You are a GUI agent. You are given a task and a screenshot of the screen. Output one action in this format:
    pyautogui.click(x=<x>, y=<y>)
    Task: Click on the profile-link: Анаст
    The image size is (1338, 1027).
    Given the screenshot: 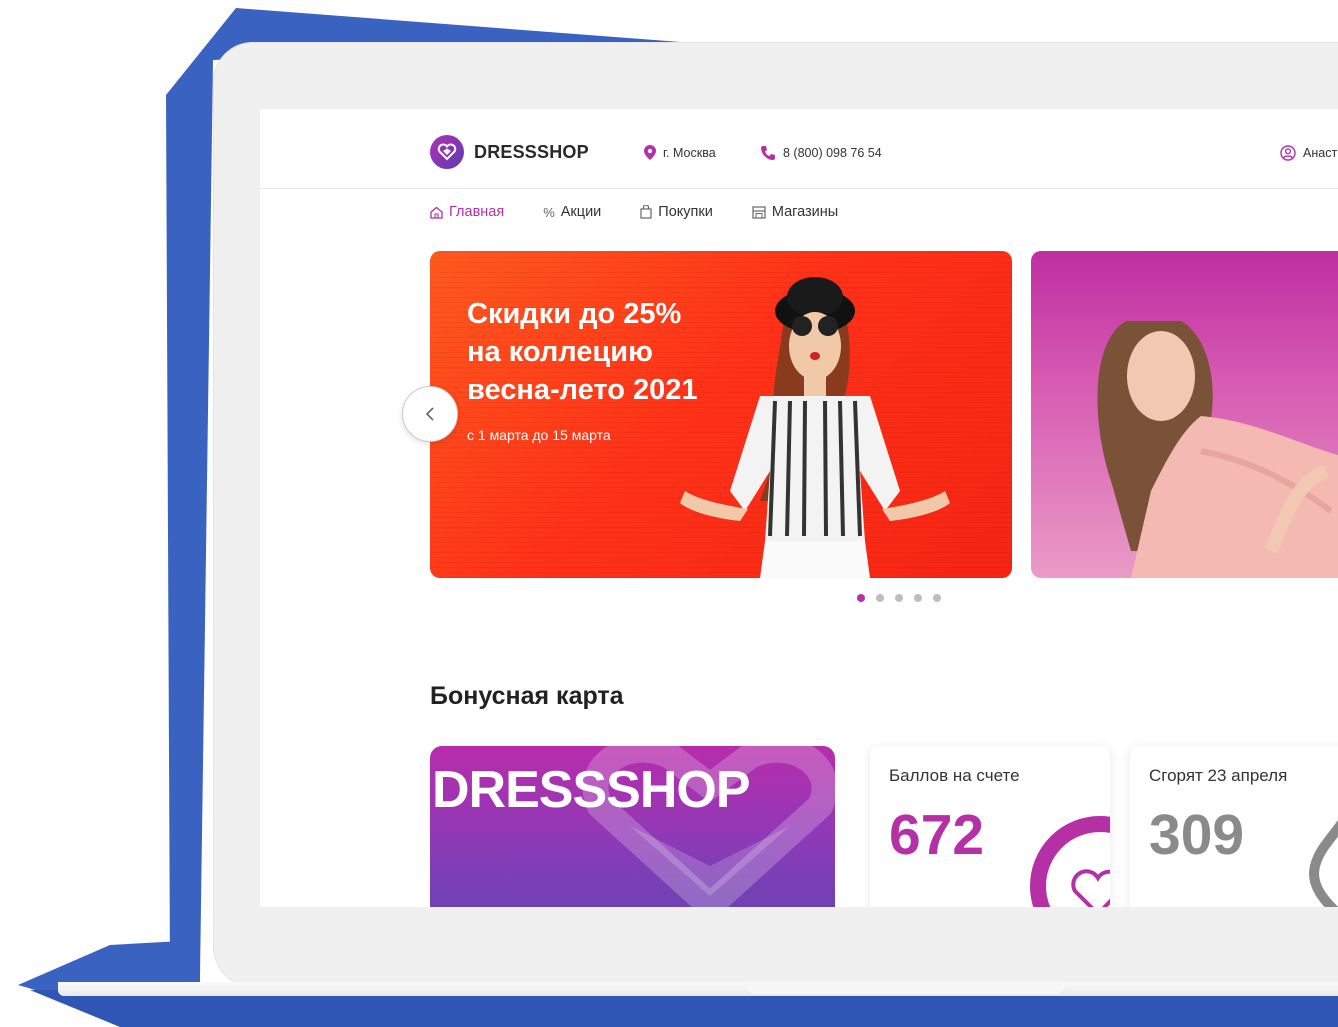 What is the action you would take?
    pyautogui.click(x=1308, y=153)
    